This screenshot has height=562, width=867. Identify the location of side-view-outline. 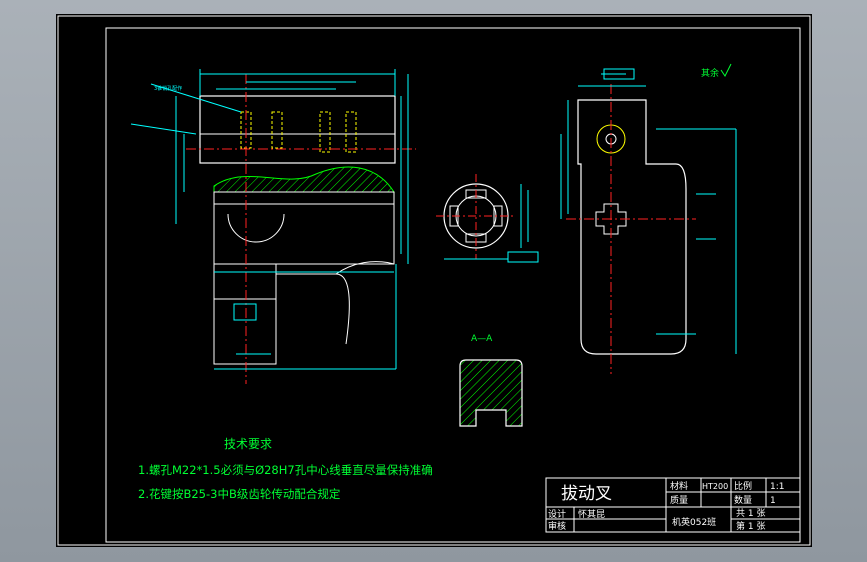
(632, 227).